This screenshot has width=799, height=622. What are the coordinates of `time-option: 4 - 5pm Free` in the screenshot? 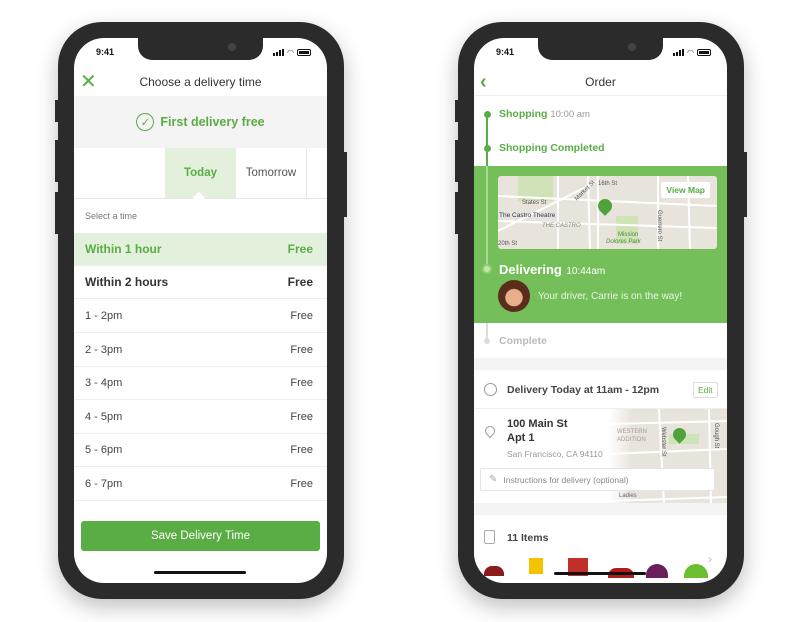 It's located at (200, 417).